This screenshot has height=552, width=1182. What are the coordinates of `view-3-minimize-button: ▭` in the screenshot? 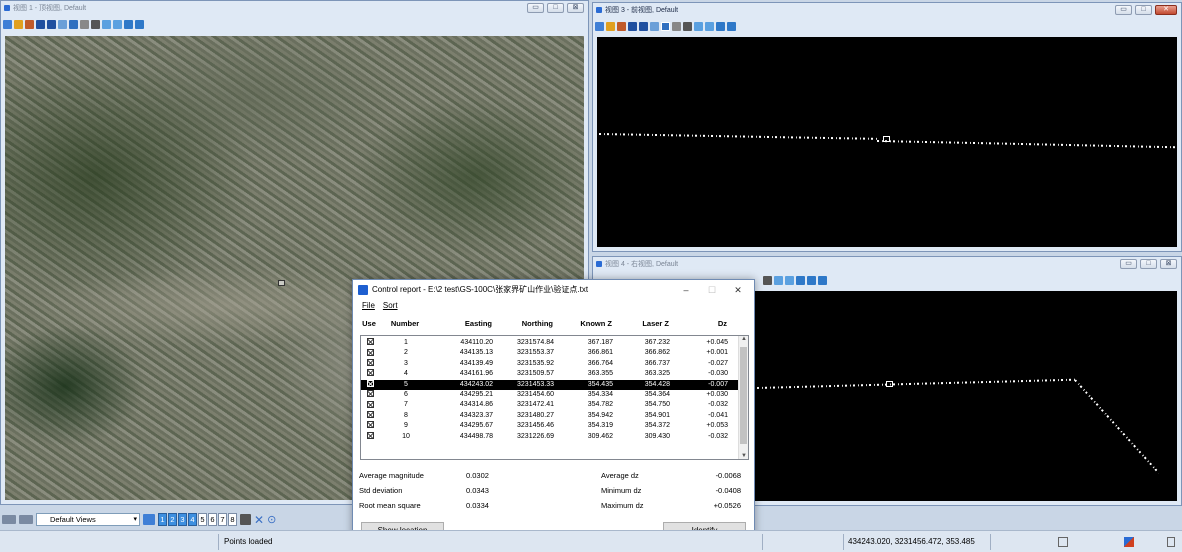 It's located at (1123, 10).